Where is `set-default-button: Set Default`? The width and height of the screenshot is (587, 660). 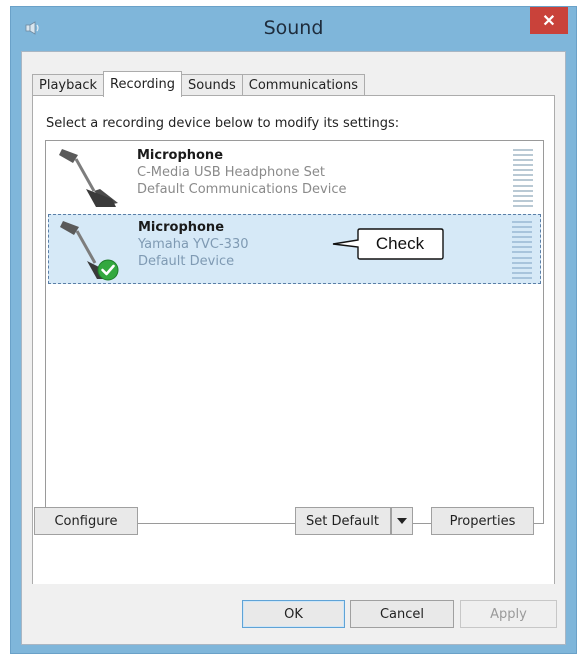
set-default-button: Set Default is located at coordinates (343, 521).